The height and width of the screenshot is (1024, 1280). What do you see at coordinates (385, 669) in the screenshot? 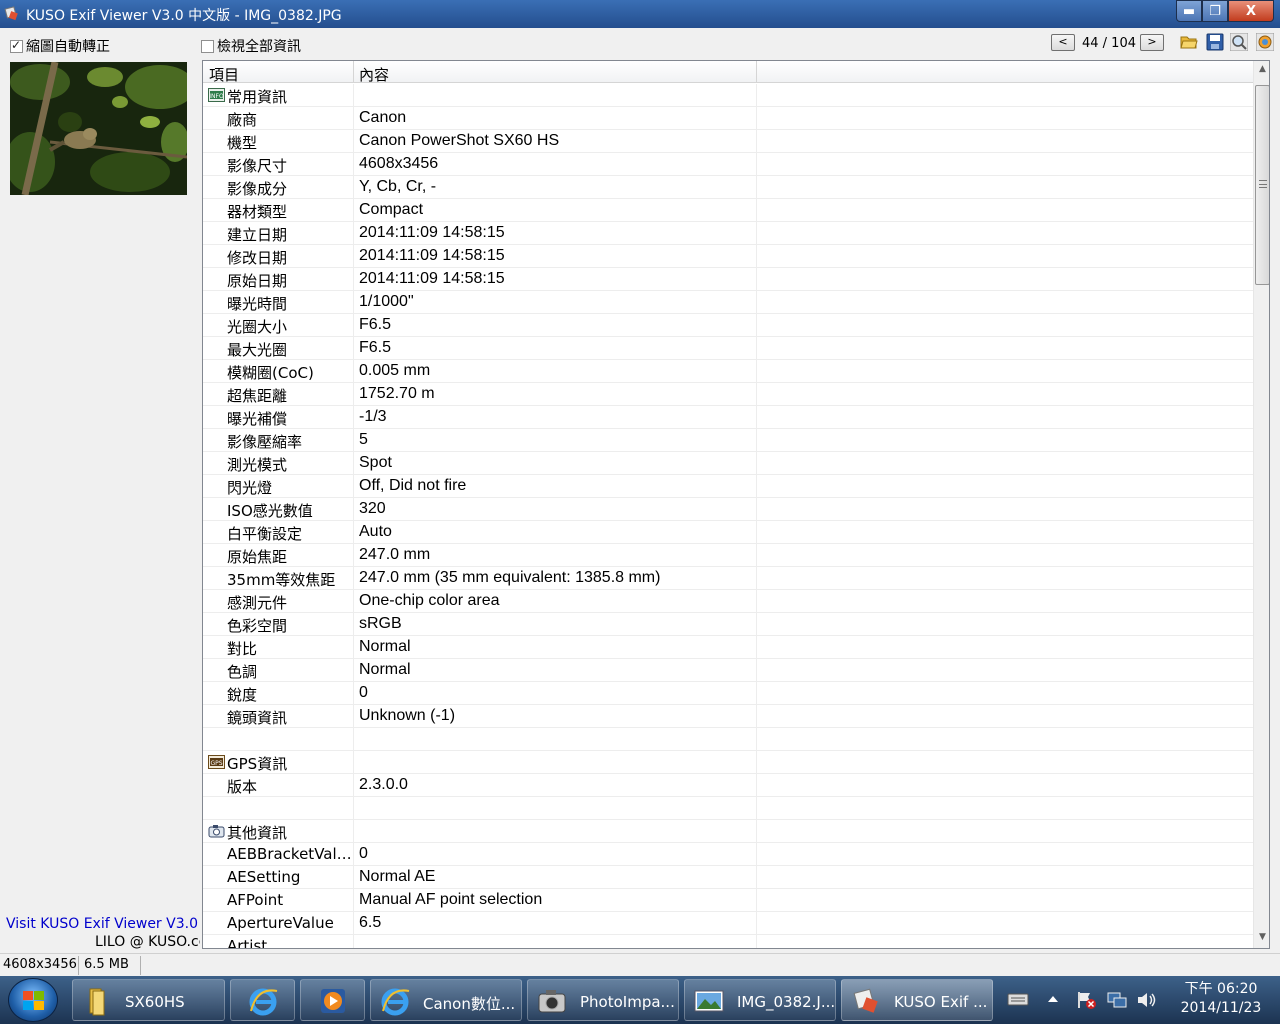
I see `row-value: Normal` at bounding box center [385, 669].